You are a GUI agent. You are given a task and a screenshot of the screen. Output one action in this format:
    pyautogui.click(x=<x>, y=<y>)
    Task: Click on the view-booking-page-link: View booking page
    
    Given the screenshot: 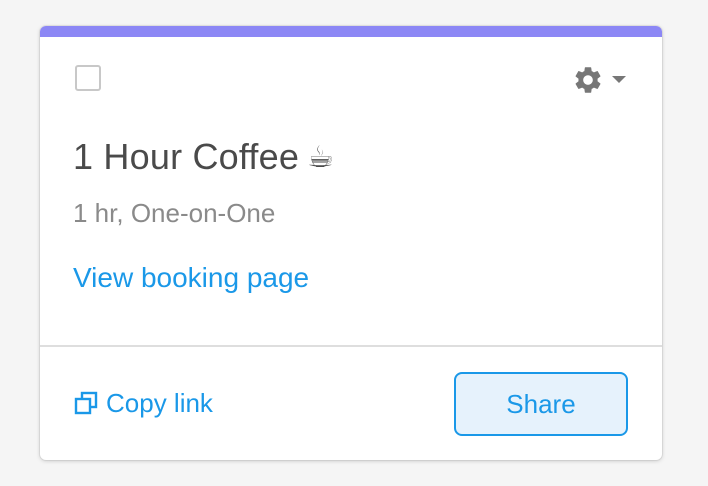 What is the action you would take?
    pyautogui.click(x=191, y=278)
    